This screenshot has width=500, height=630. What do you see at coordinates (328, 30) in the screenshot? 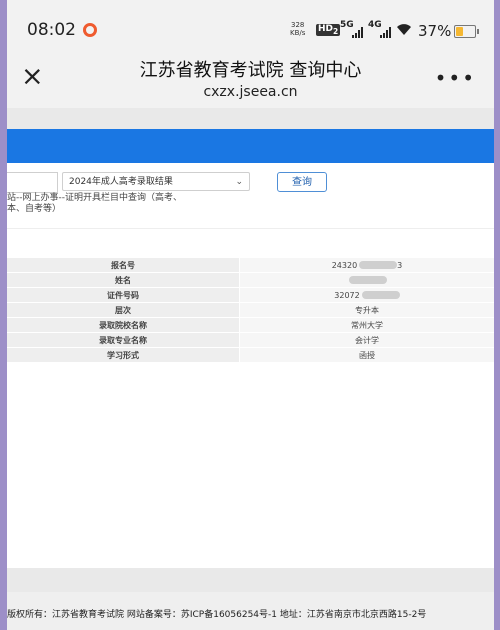
I see `hd-badge: HD2` at bounding box center [328, 30].